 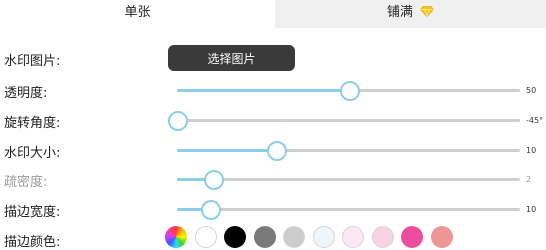 What do you see at coordinates (26, 182) in the screenshot?
I see `density-label: 疏密度:` at bounding box center [26, 182].